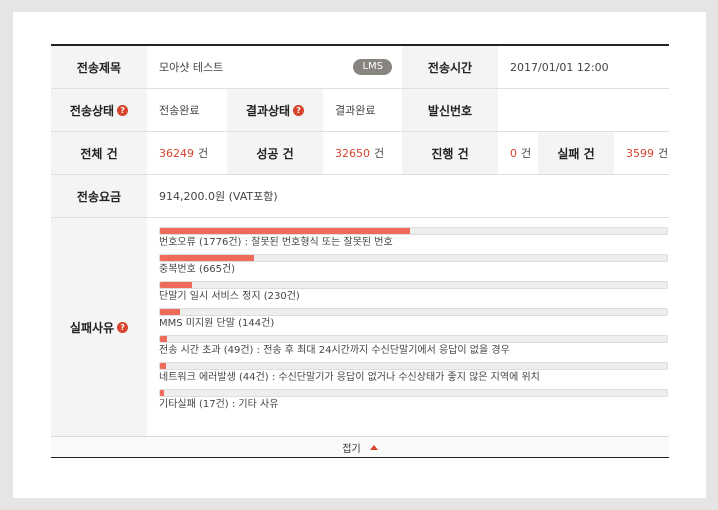 The height and width of the screenshot is (510, 718). I want to click on collapse-button: 접기, so click(360, 447).